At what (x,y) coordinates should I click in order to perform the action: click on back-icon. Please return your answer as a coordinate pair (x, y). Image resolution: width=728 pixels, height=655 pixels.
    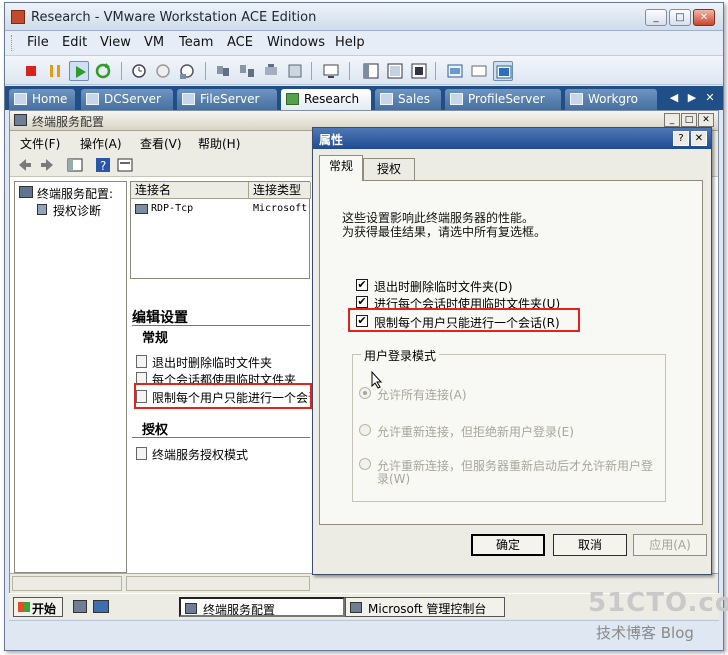
    Looking at the image, I should click on (25, 165).